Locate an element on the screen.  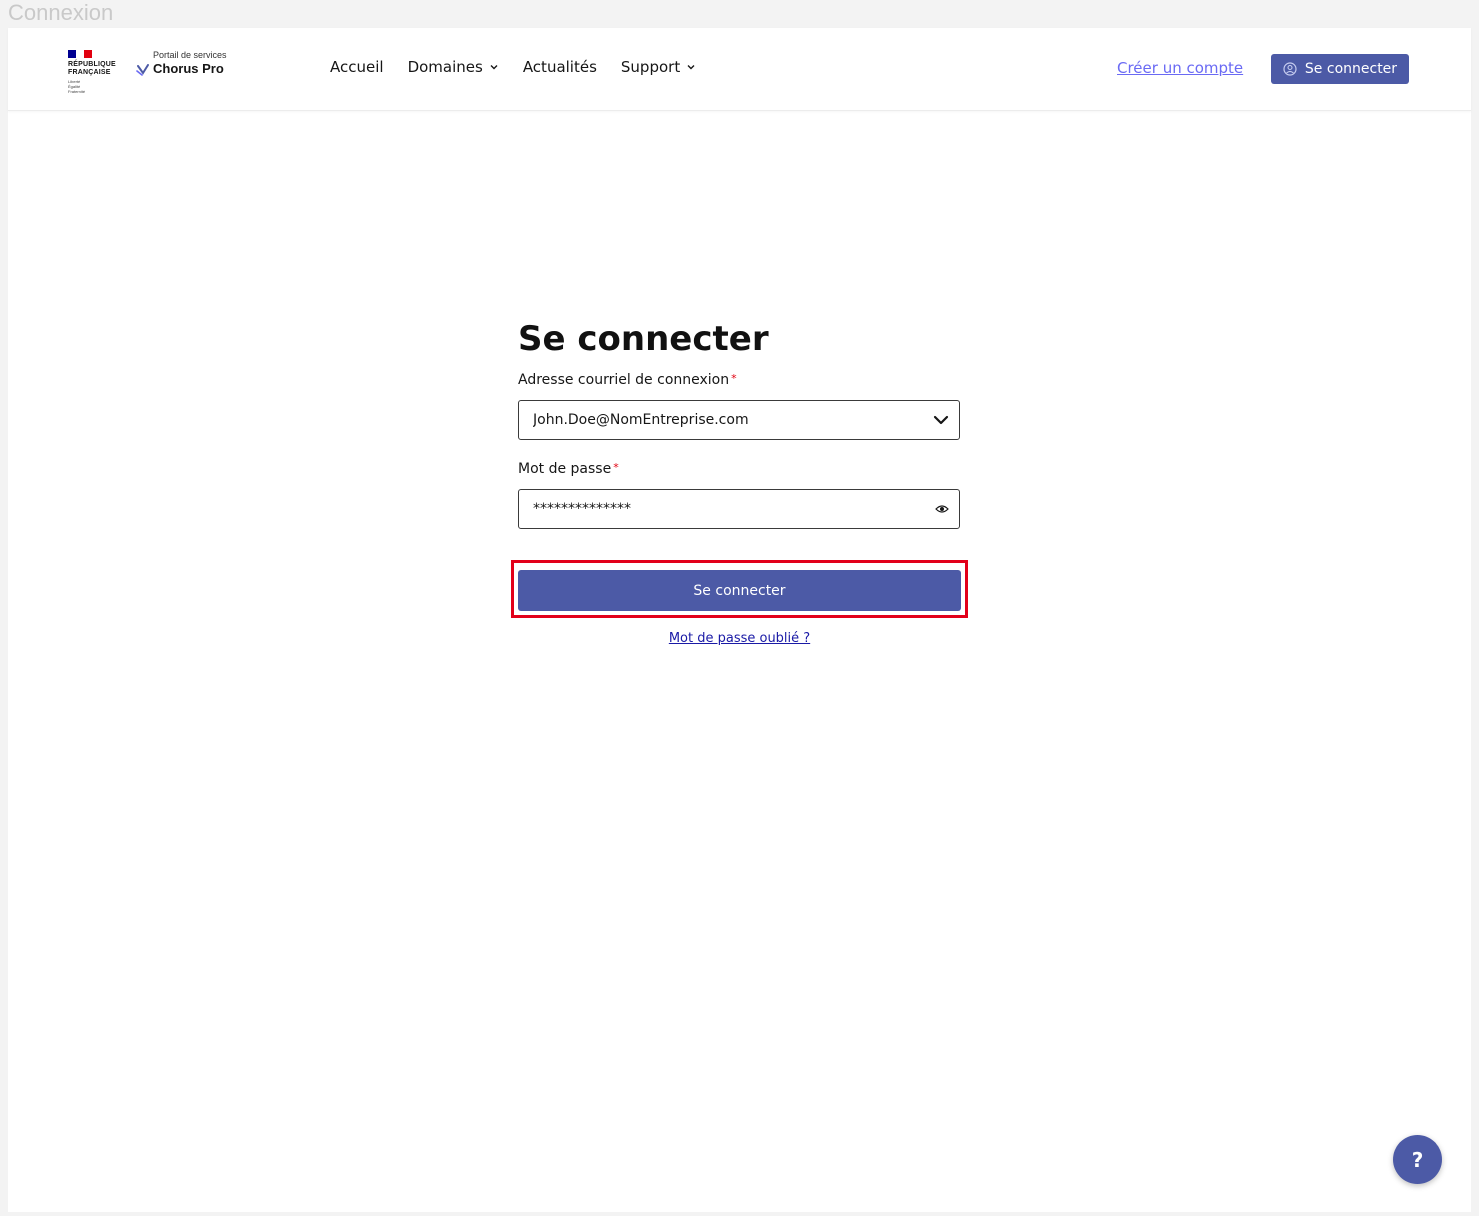
service-brand: Portail de services Chorus Pro is located at coordinates (196, 65).